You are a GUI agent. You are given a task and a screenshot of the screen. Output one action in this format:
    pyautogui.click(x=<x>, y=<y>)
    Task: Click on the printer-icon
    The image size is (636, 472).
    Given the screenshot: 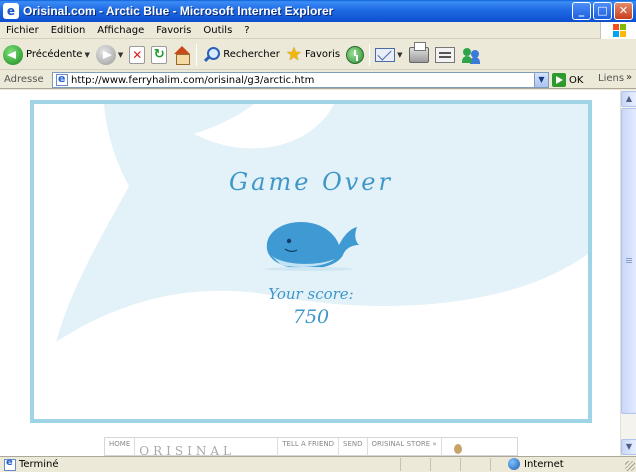 What is the action you would take?
    pyautogui.click(x=418, y=52)
    